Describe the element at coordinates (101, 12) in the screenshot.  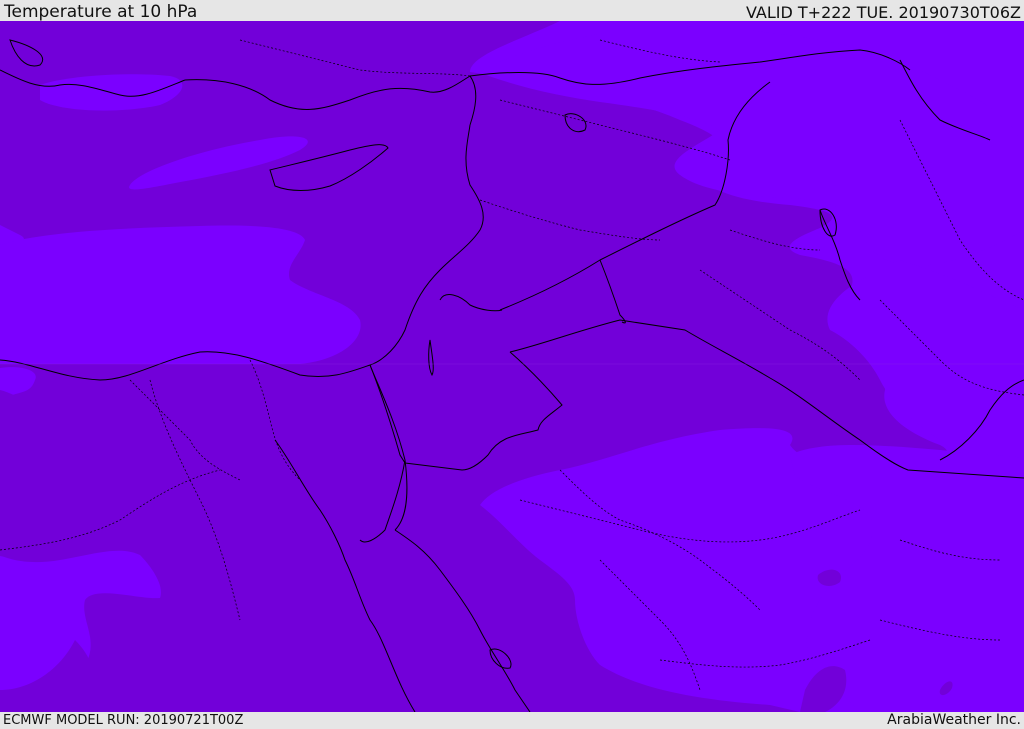
I see `map-title: Temperature at 10 hPa` at that location.